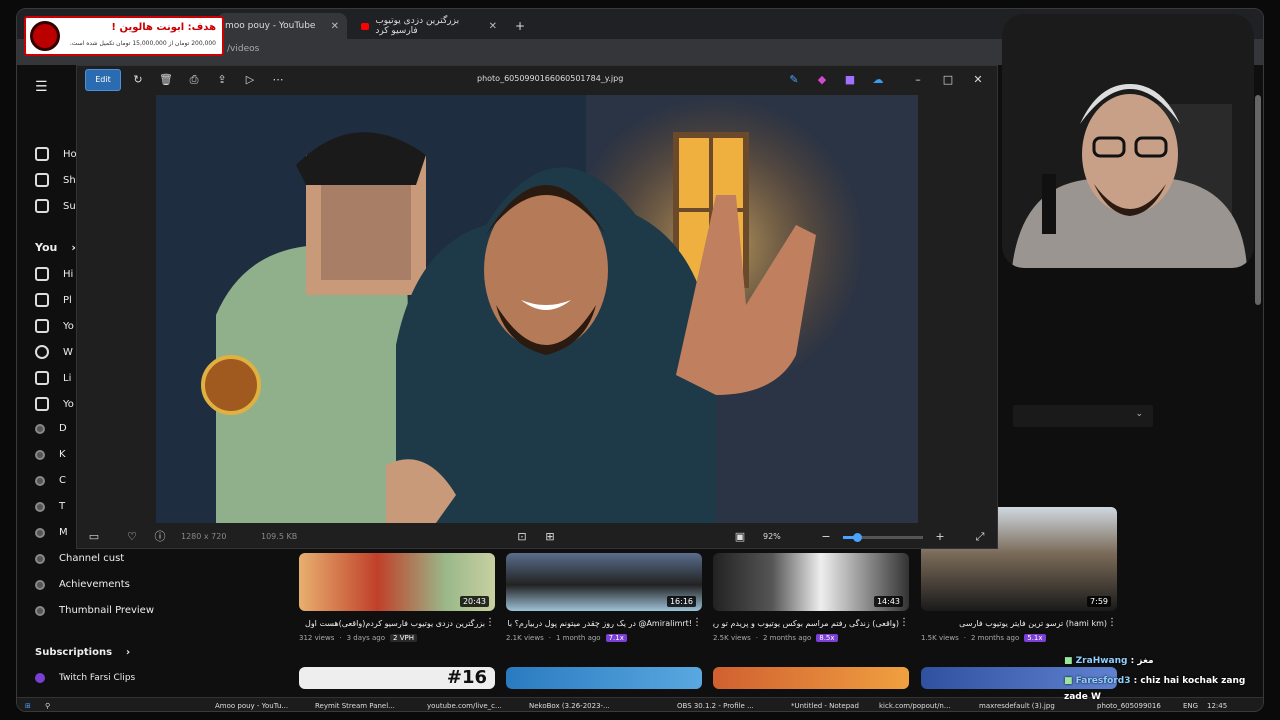  I want to click on crop-icon: ⊡, so click(522, 537).